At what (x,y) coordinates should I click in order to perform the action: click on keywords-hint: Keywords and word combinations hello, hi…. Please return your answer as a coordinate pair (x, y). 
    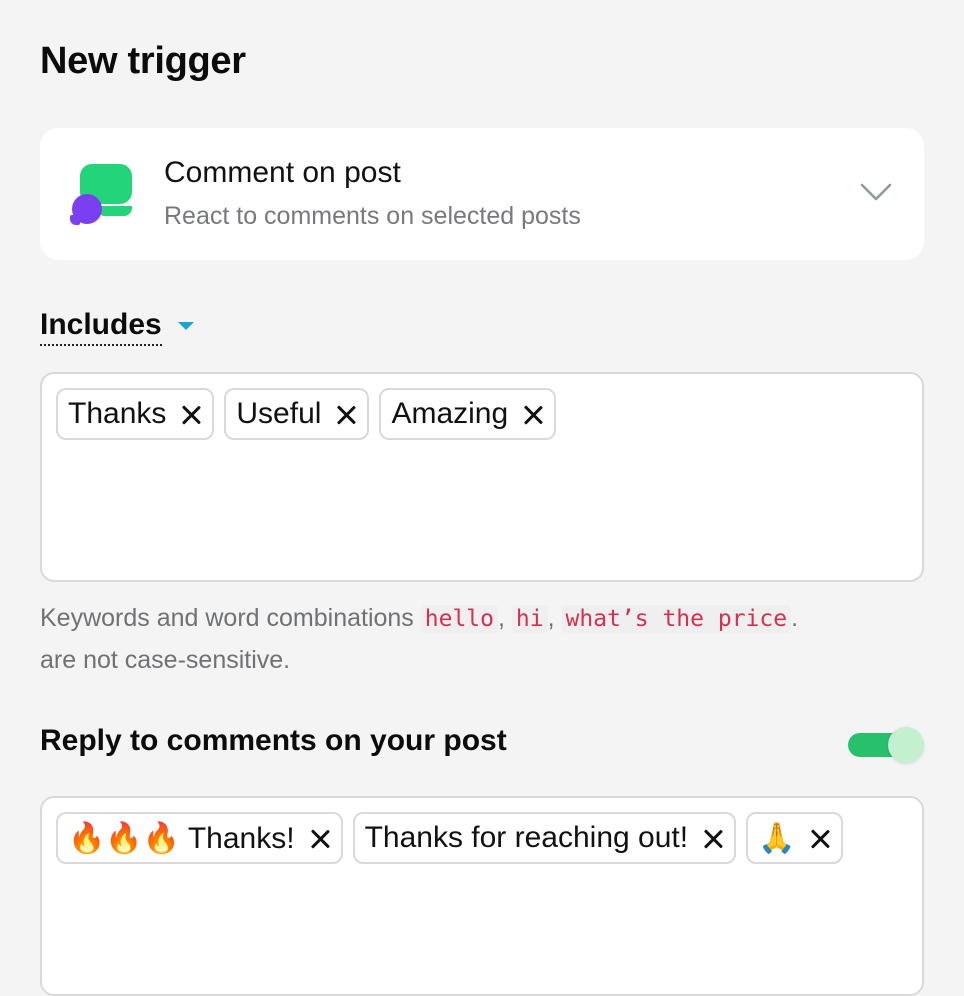
    Looking at the image, I should click on (419, 639).